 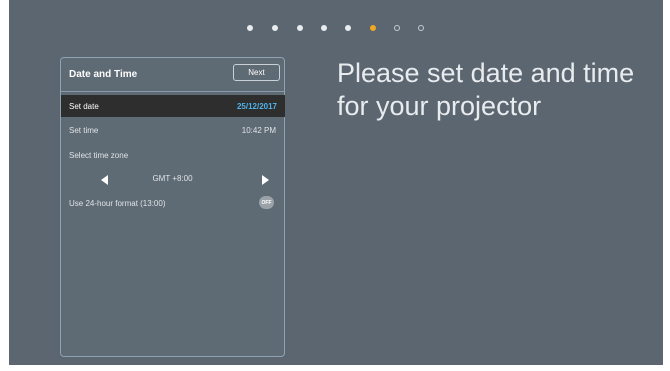 What do you see at coordinates (373, 28) in the screenshot?
I see `progress-dot-current` at bounding box center [373, 28].